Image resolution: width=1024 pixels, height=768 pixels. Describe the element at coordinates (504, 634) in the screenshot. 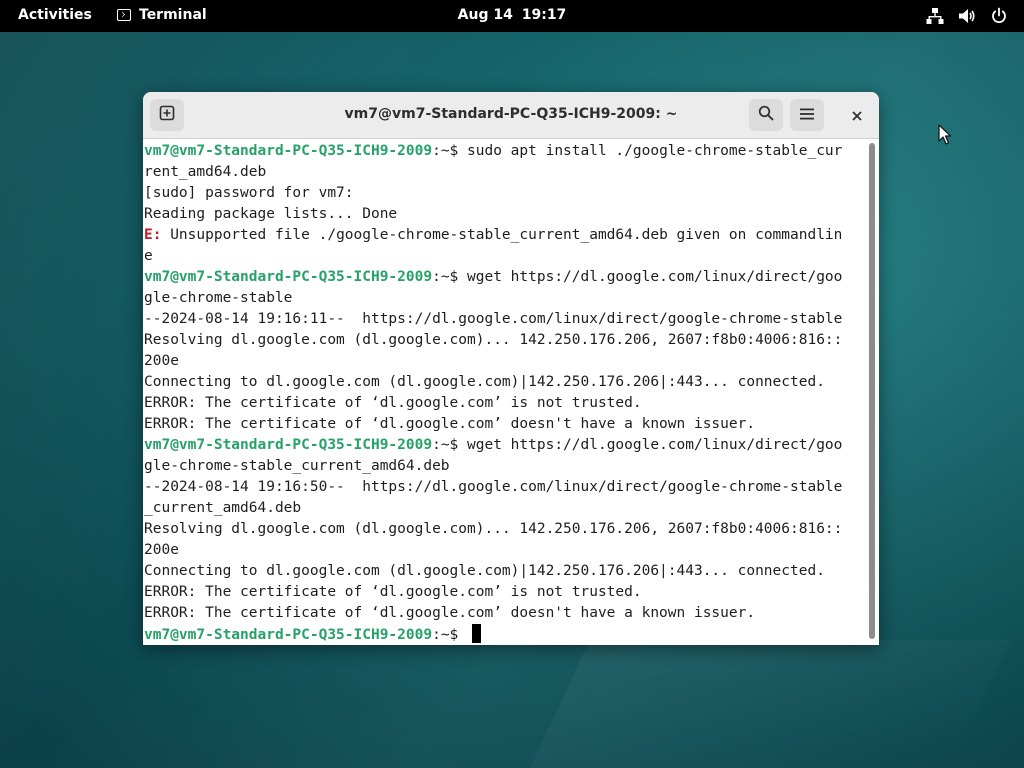

I see `terminal-command-line: vm7@vm7-Standard-PC-Q35-ICH9-2009:~$` at that location.